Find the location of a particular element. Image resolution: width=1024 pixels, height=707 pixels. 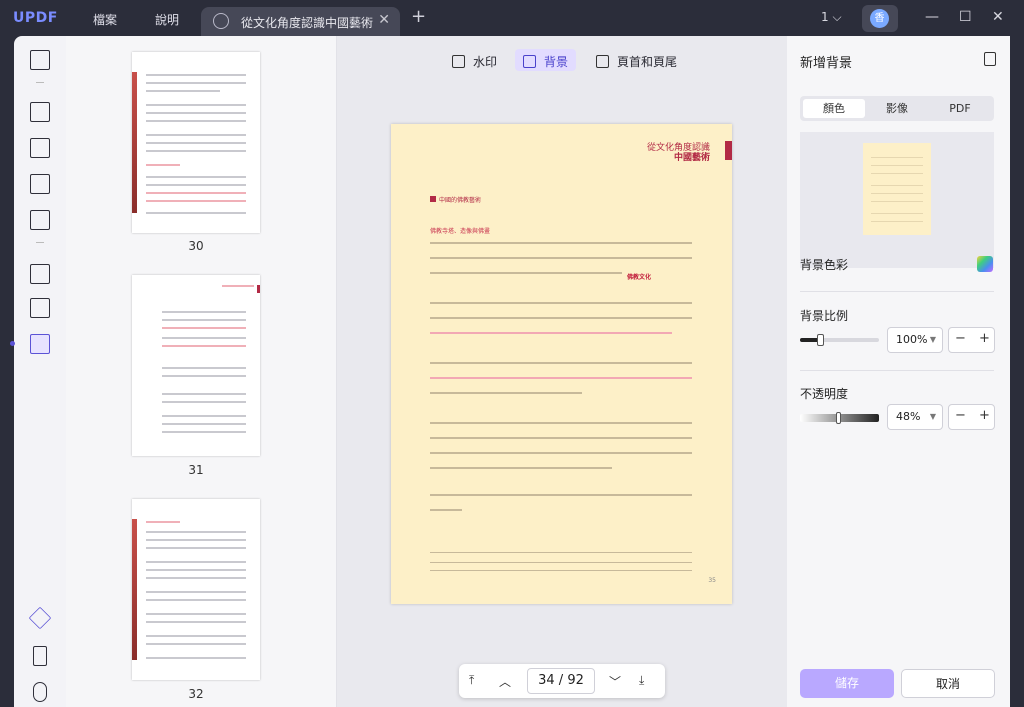

active-indicator is located at coordinates (12, 343).